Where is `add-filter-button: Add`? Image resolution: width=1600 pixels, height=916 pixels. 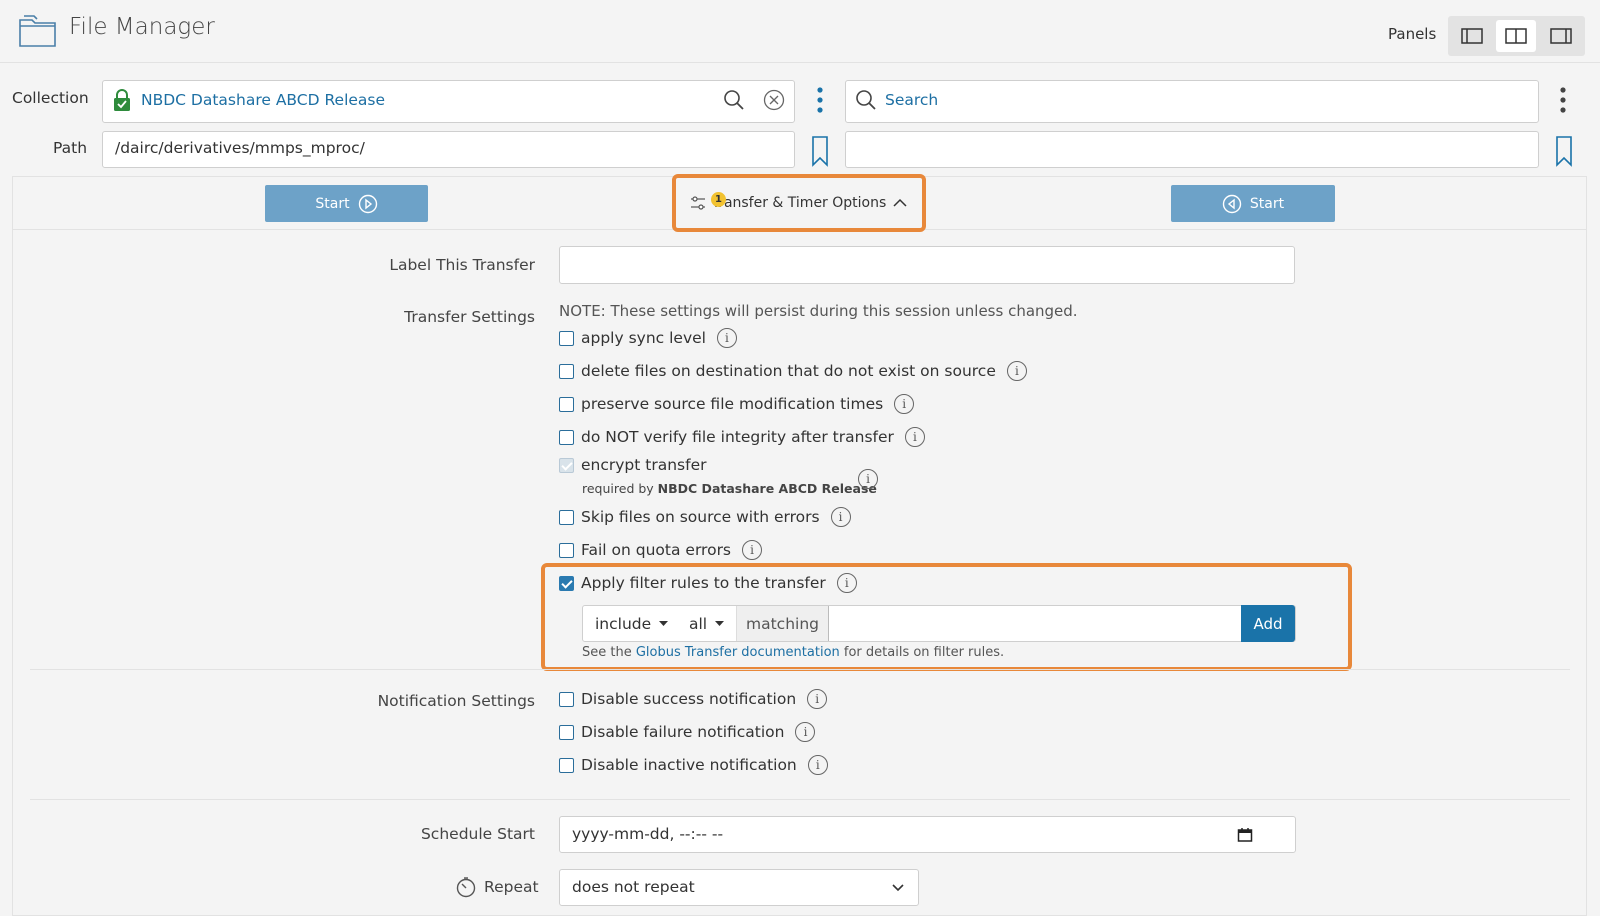
add-filter-button: Add is located at coordinates (1268, 623).